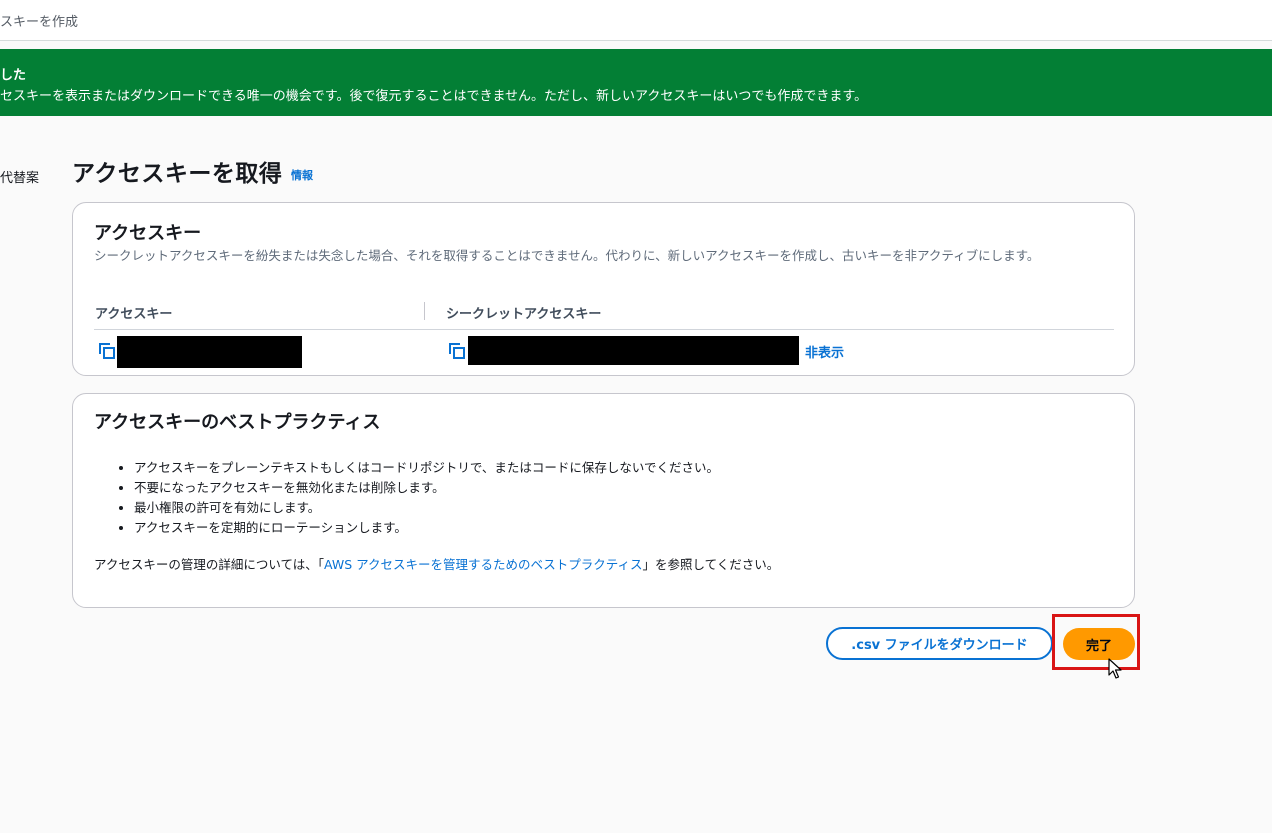 The height and width of the screenshot is (833, 1272). What do you see at coordinates (939, 643) in the screenshot?
I see `download-csv-button: .csv ファイルをダウンロード` at bounding box center [939, 643].